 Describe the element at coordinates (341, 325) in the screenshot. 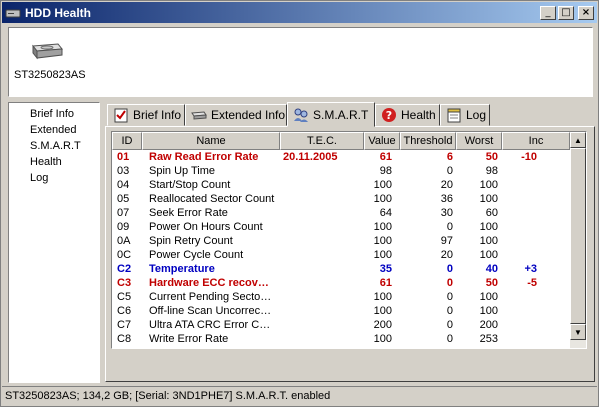

I see `table-row: C7 Ultra ATA CRC Error C… 200 0 200` at that location.